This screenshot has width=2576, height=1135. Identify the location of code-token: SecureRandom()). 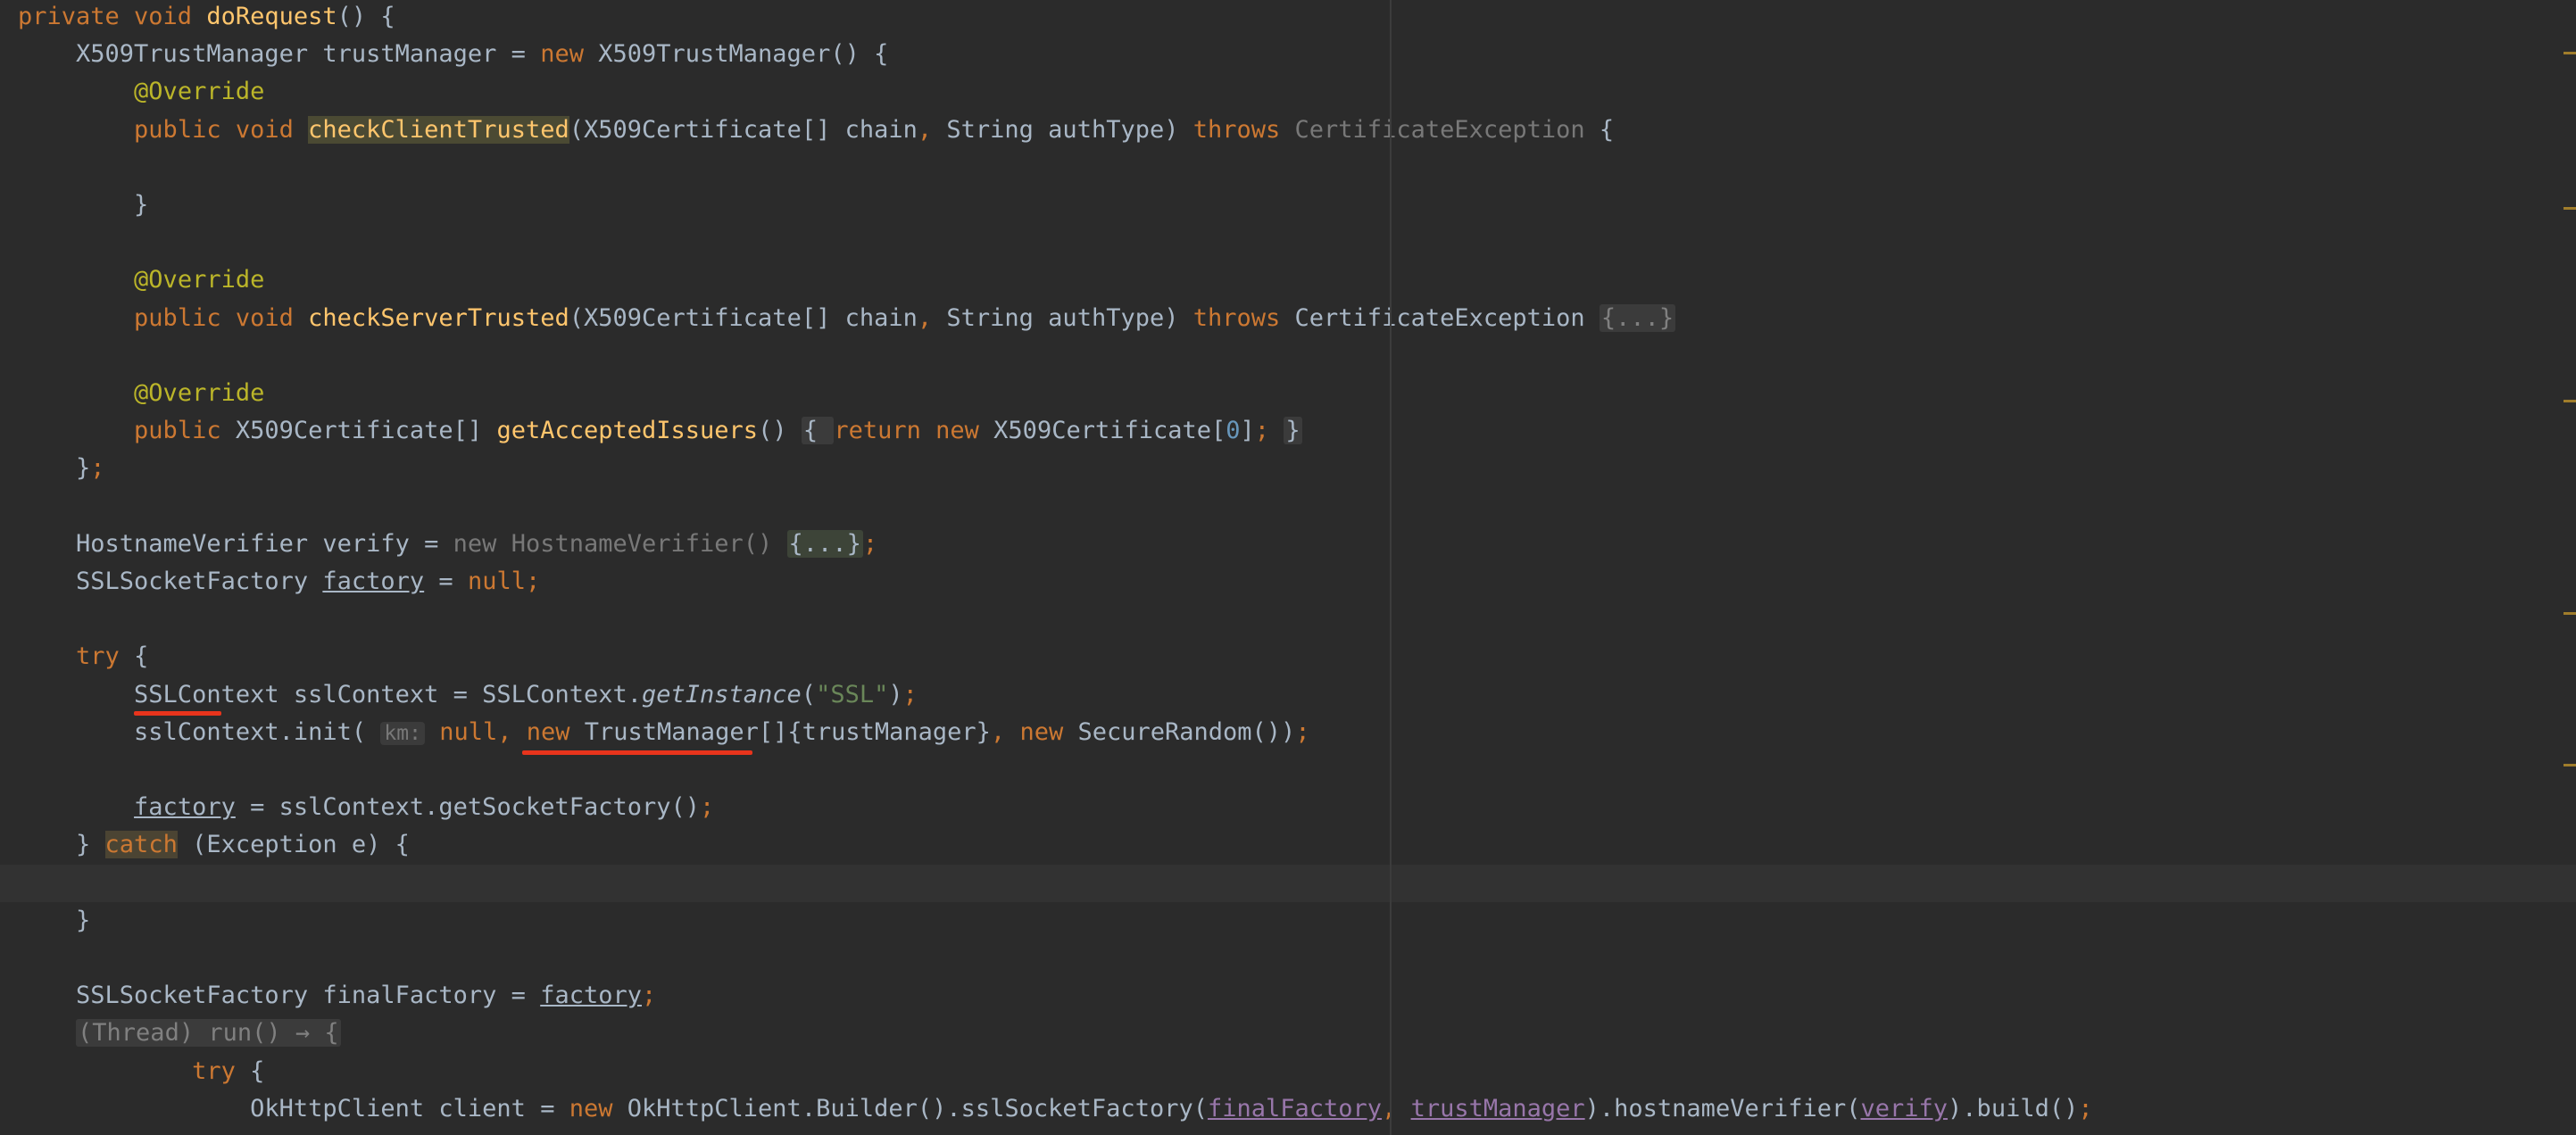
(1186, 732).